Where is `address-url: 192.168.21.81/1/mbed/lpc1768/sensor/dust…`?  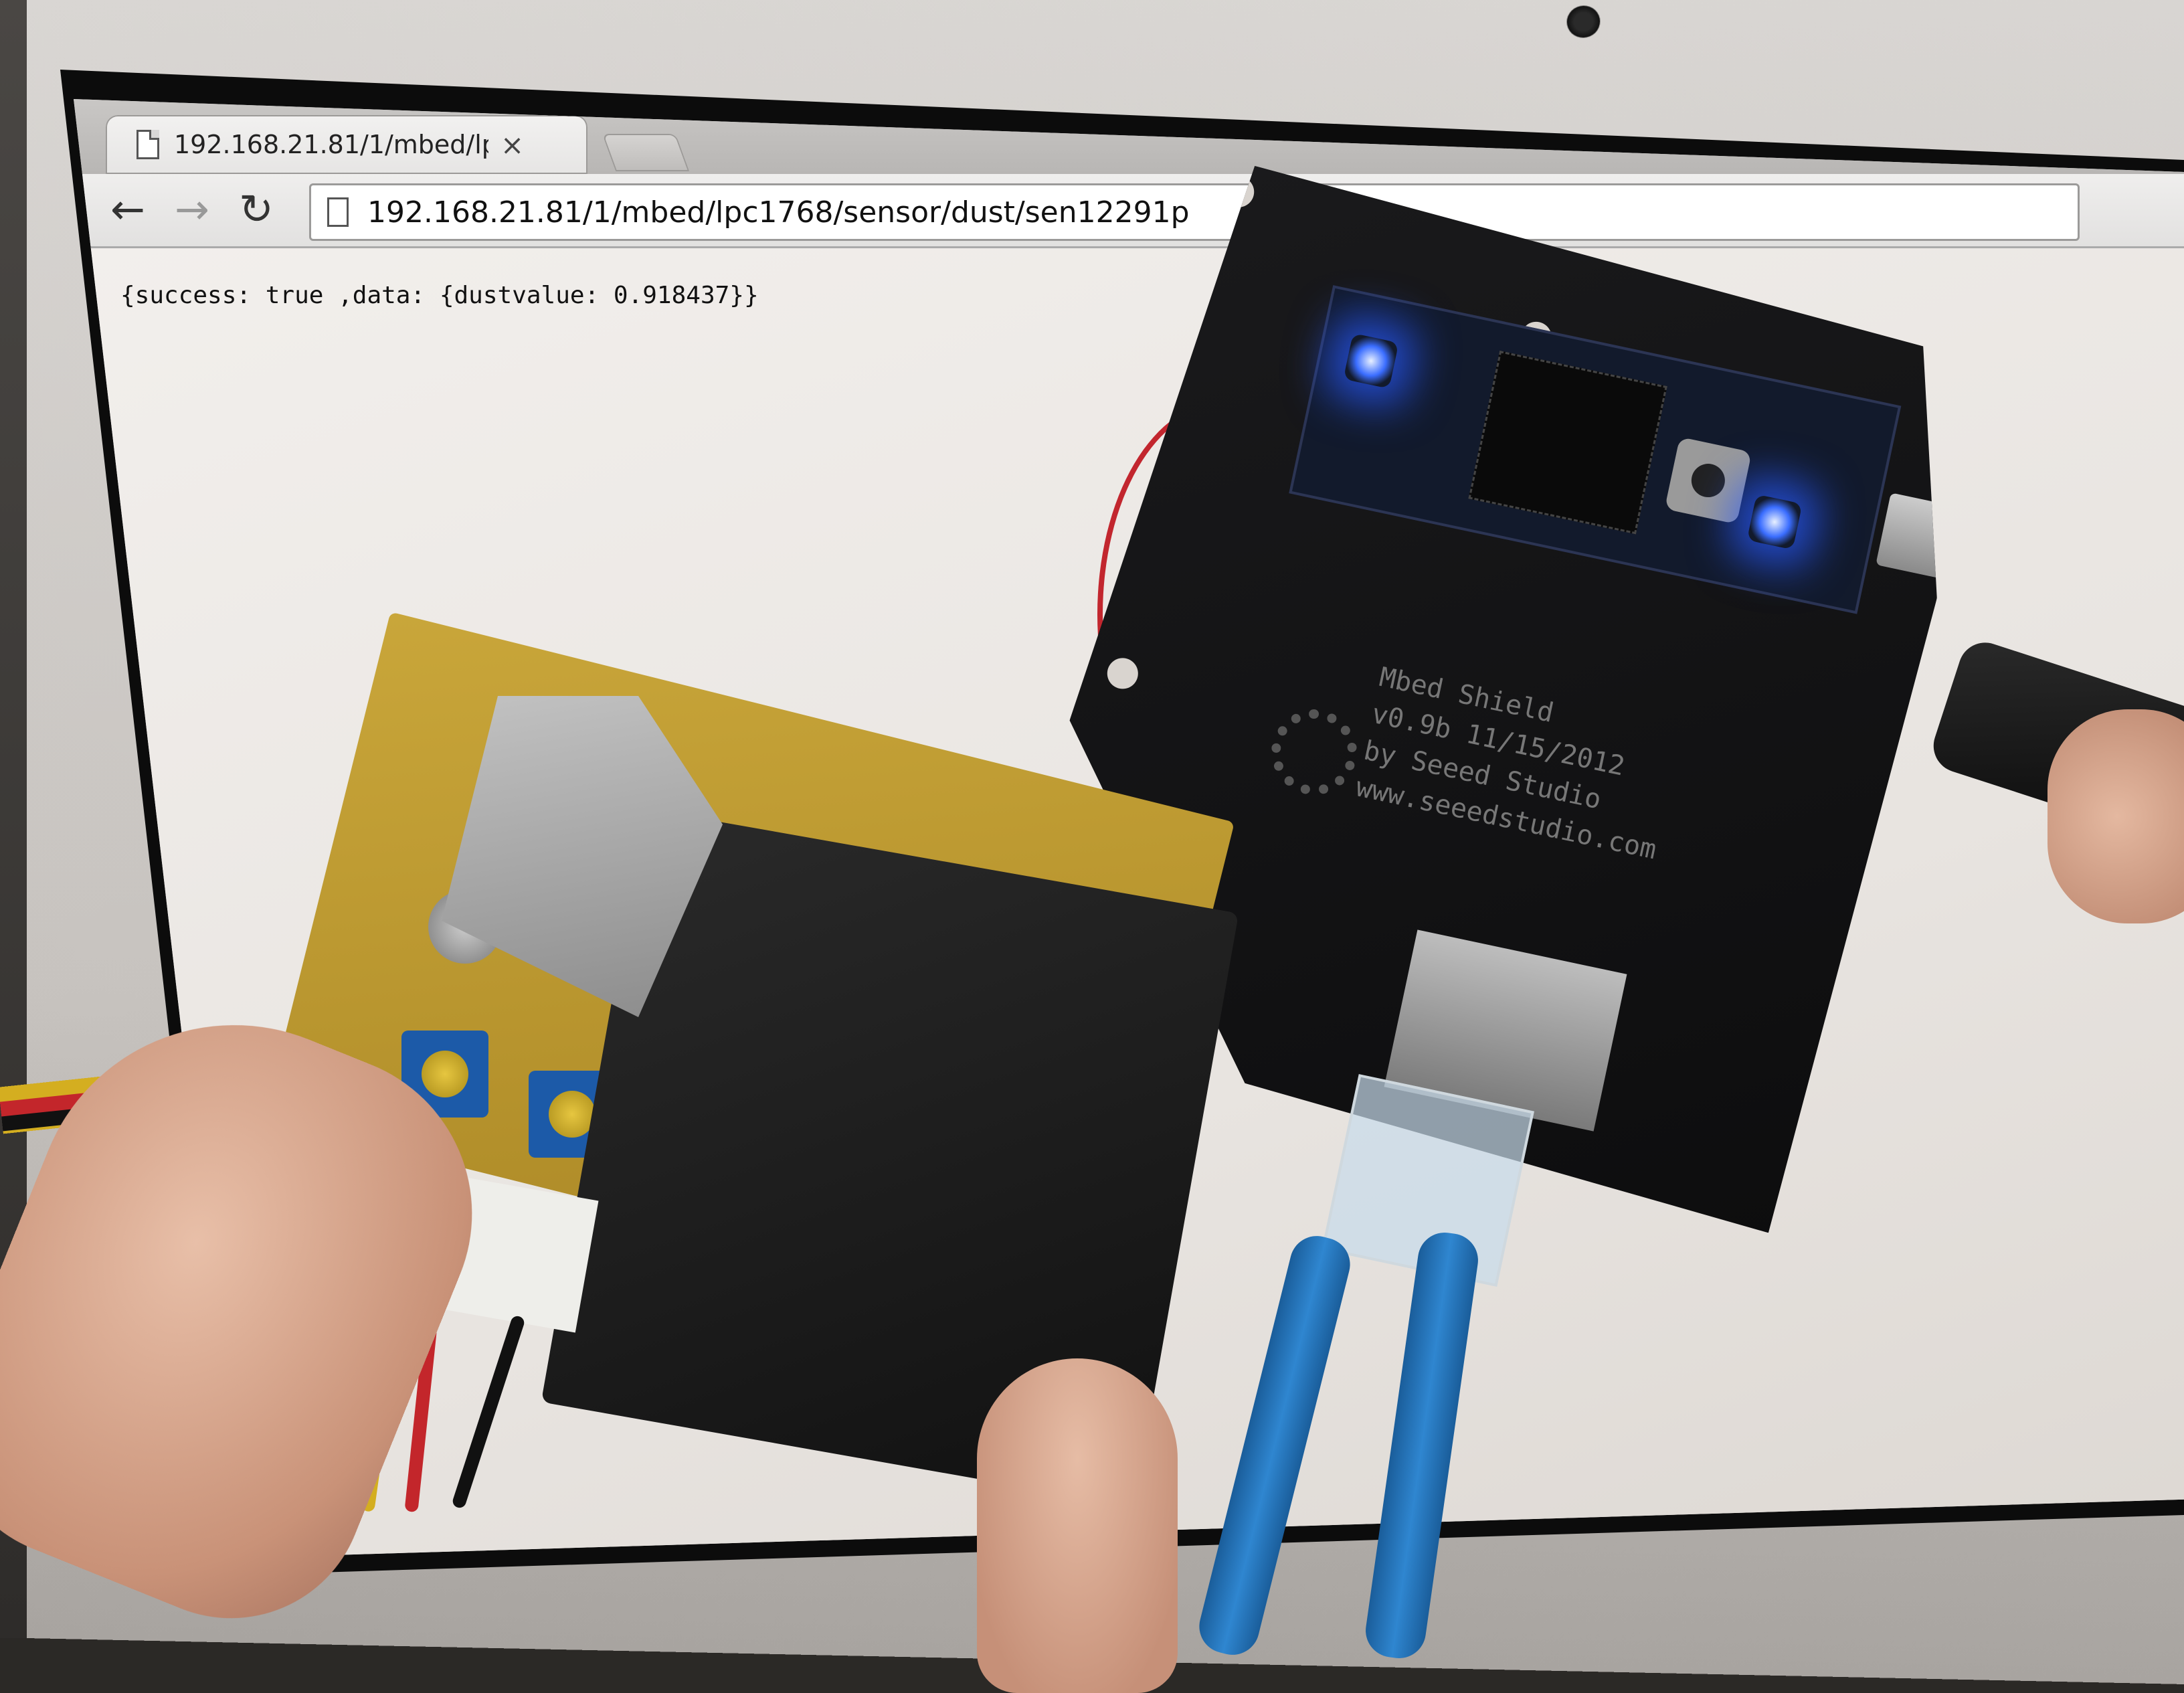
address-url: 192.168.21.81/1/mbed/lpc1768/sensor/dust… is located at coordinates (778, 212).